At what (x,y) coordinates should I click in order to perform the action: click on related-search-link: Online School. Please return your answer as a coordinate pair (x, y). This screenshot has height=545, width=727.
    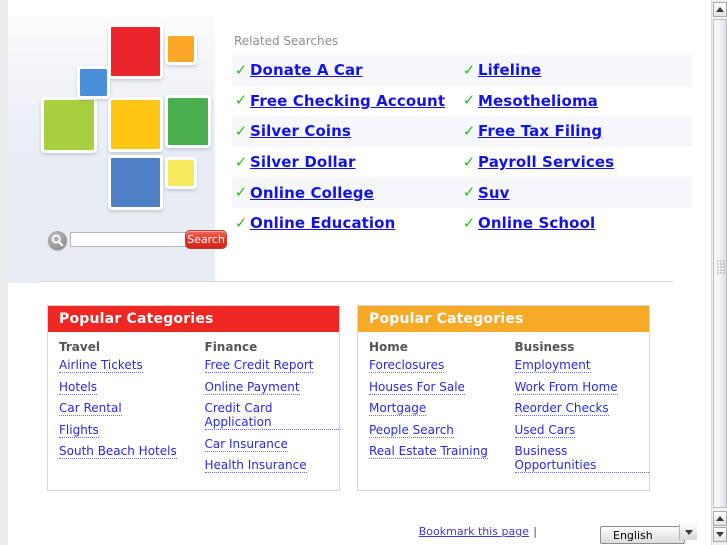
    Looking at the image, I should click on (536, 223).